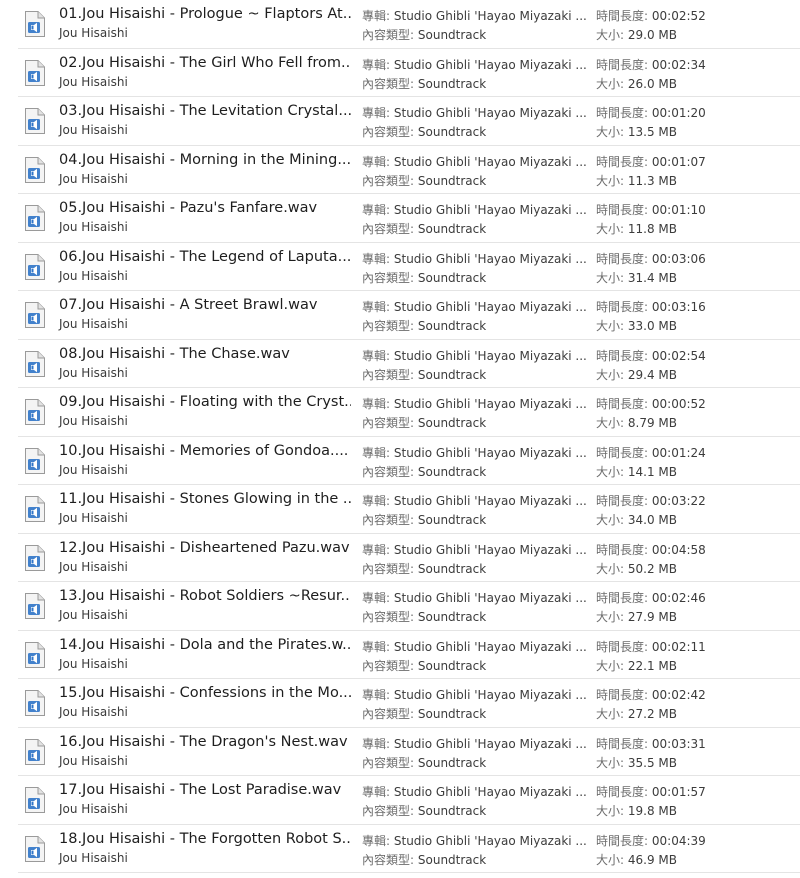 This screenshot has height=878, width=800. I want to click on duration-info: 時間長度: 00:03:16, so click(651, 307).